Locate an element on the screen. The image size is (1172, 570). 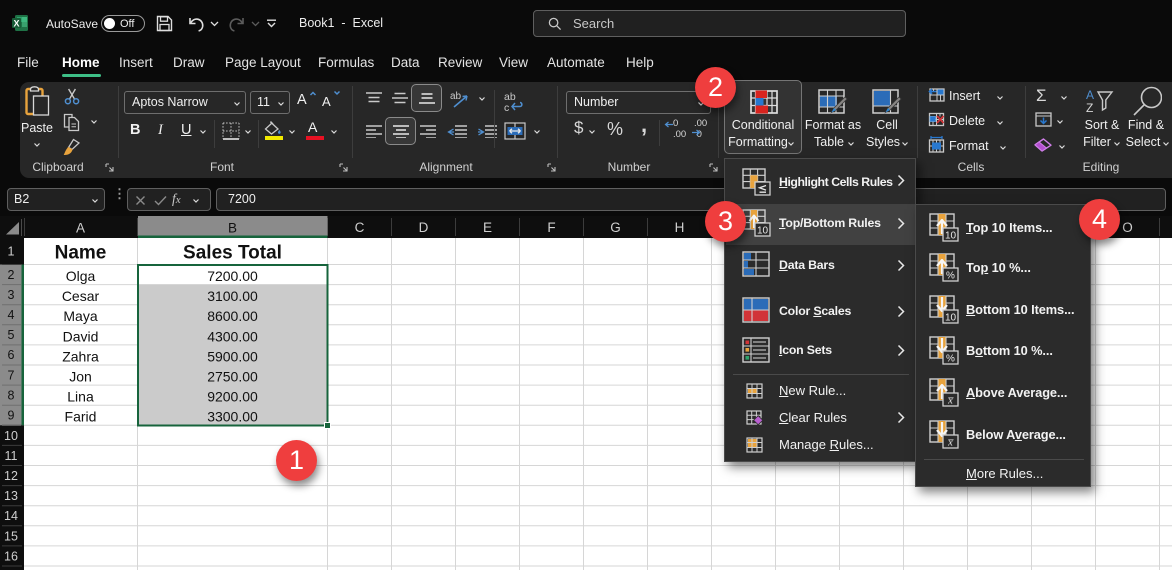
svg-text: Olga is located at coordinates (81, 276).